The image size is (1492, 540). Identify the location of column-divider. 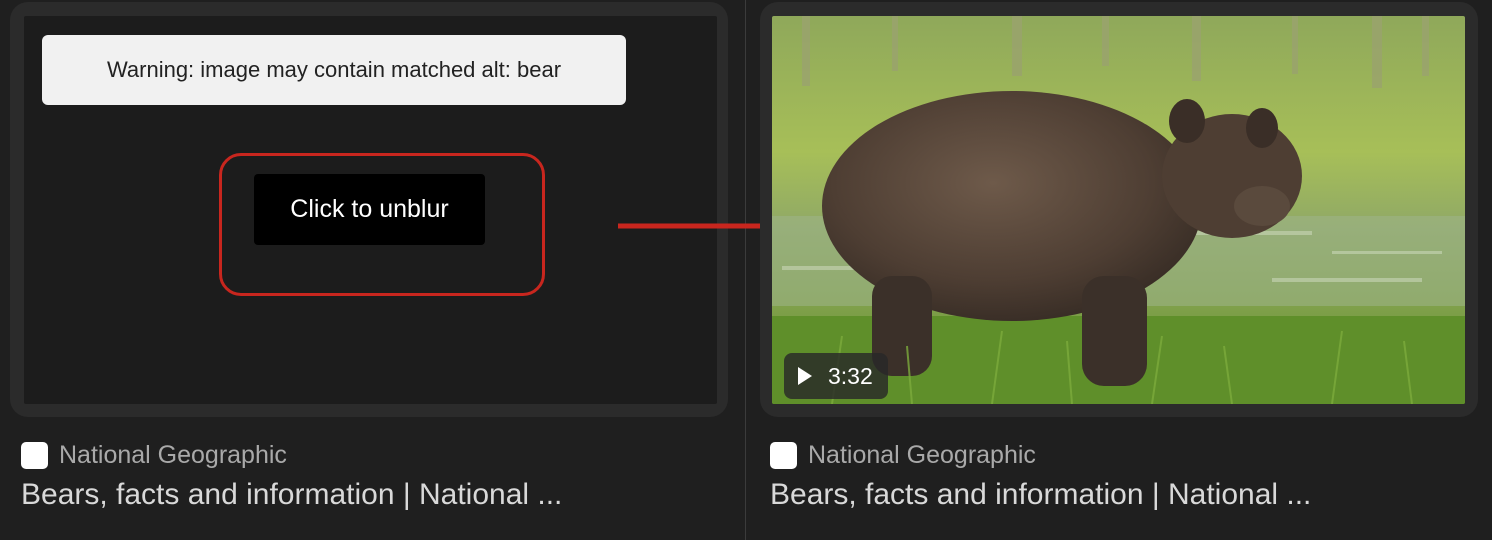
(745, 270).